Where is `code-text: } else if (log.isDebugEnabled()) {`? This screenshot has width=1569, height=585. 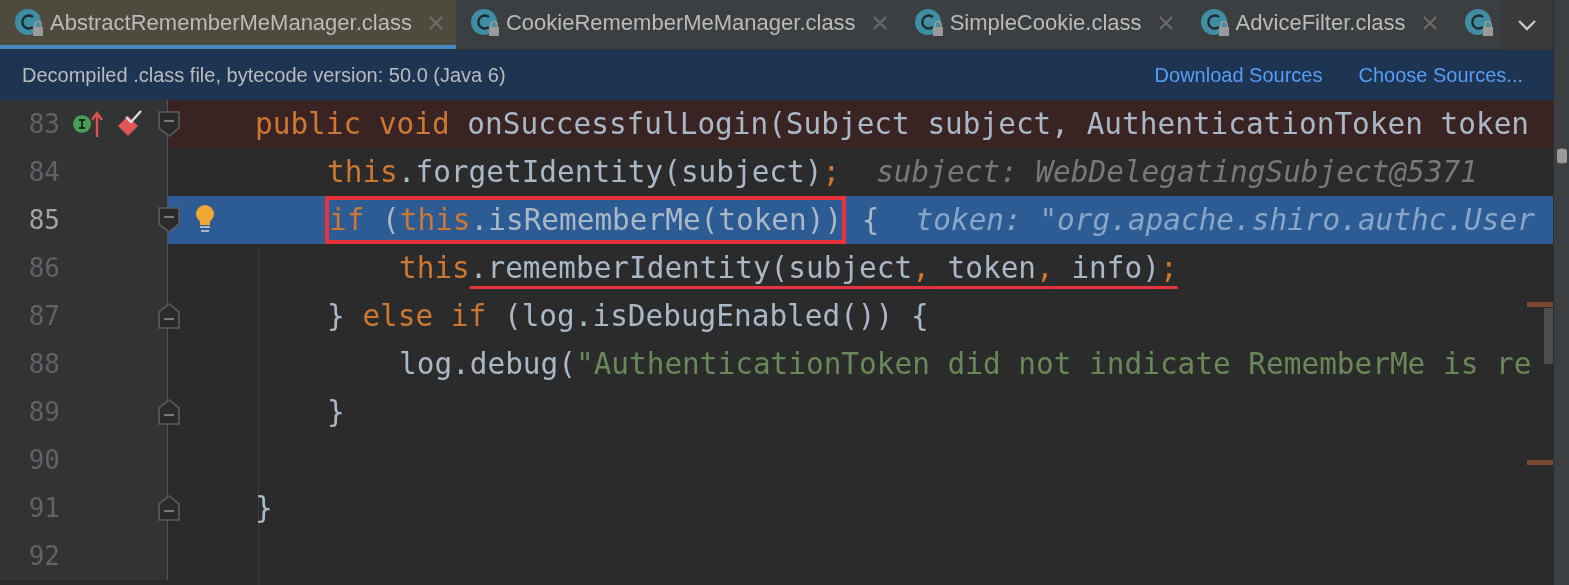 code-text: } else if (log.isDebugEnabled()) { is located at coordinates (628, 316).